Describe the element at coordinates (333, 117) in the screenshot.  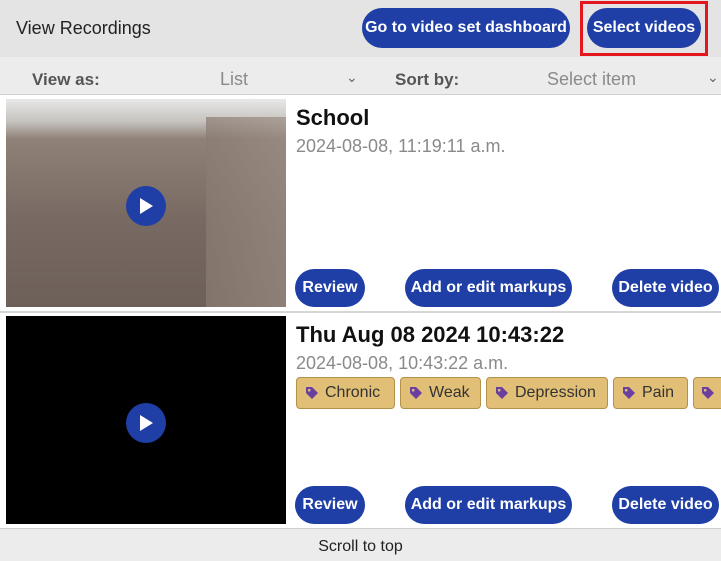
I see `recording-title: School` at that location.